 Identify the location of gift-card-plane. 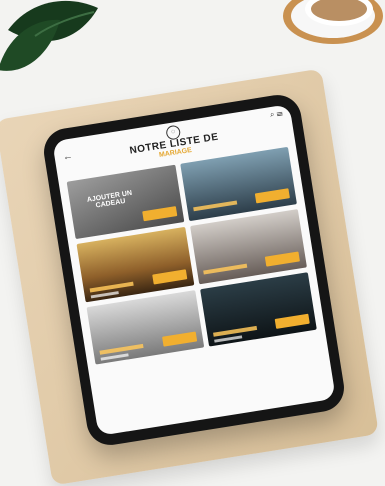
(135, 264).